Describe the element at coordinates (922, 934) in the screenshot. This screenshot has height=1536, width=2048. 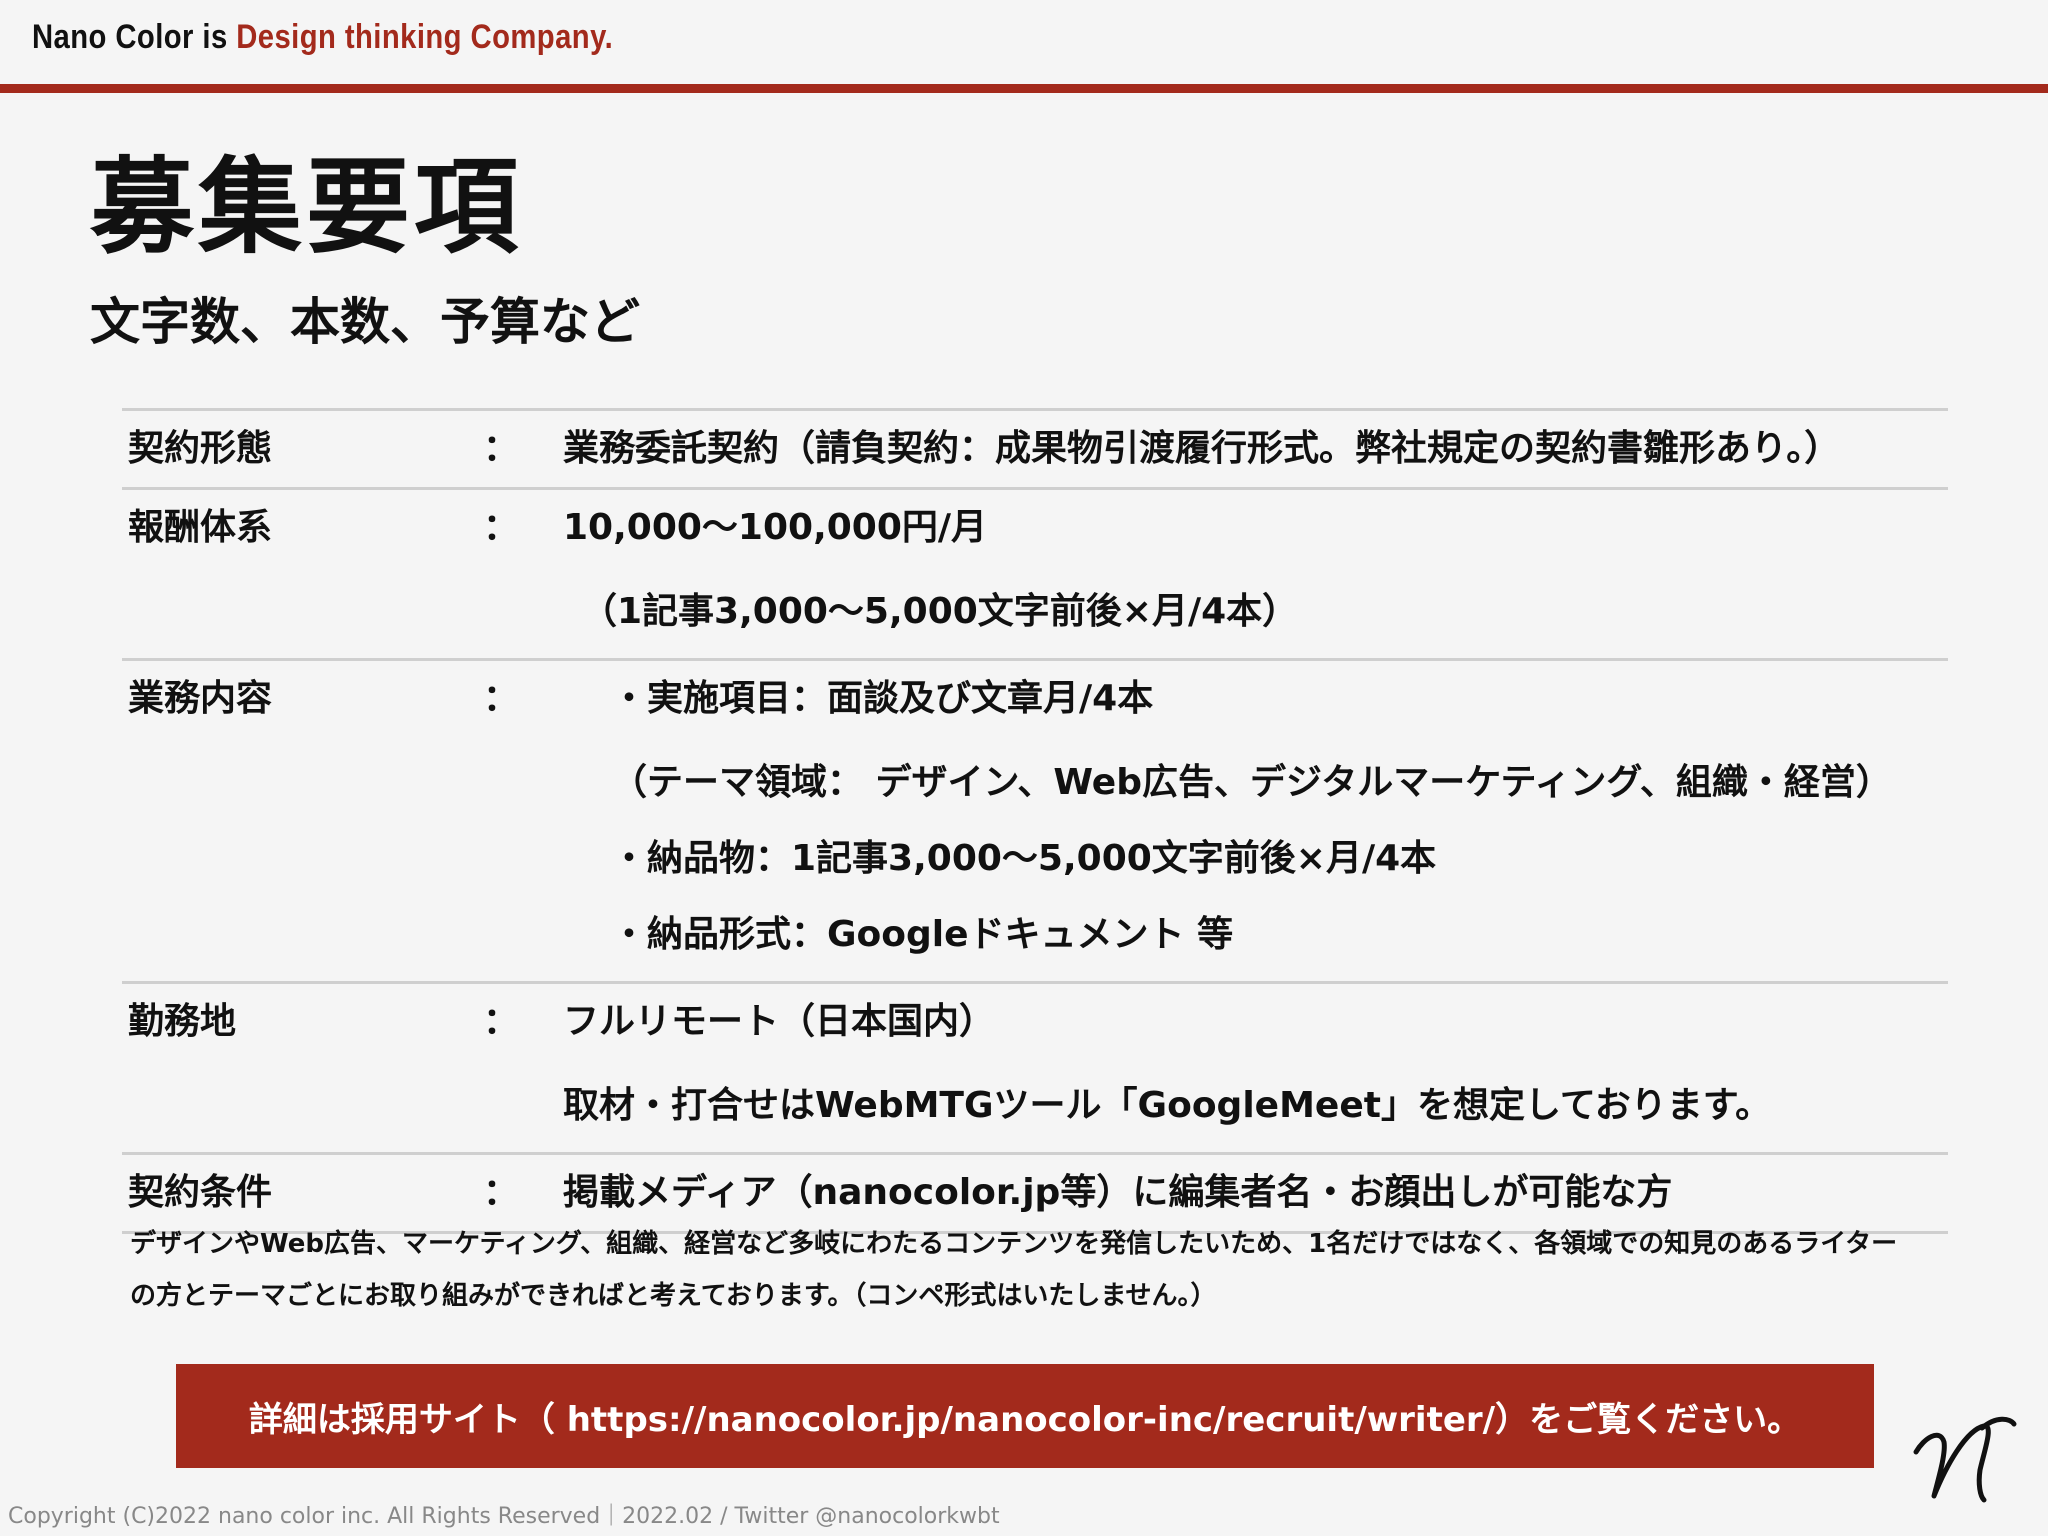
I see `terms-value-line: ・納品形式：Googleドキュメント 等` at that location.